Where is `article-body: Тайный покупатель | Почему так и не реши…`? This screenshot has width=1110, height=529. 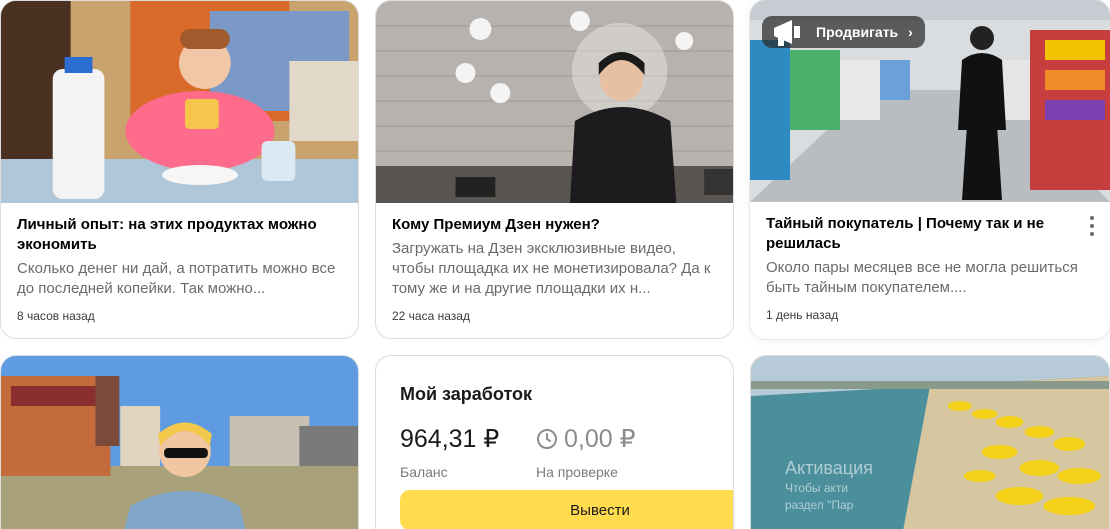
article-body: Тайный покупатель | Почему так и не реши… is located at coordinates (923, 256).